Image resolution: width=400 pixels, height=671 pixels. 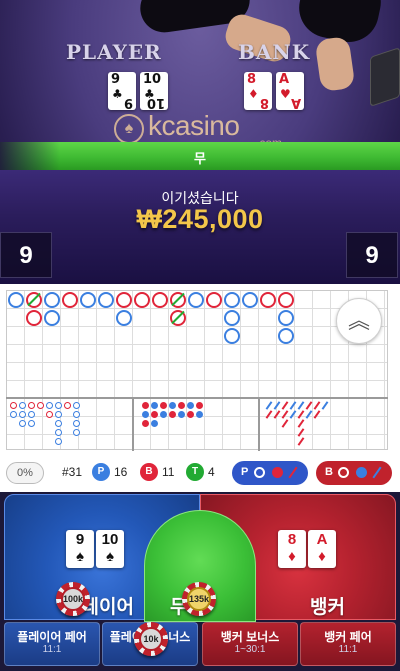 What do you see at coordinates (149, 472) in the screenshot?
I see `banker-count-badge: B` at bounding box center [149, 472].